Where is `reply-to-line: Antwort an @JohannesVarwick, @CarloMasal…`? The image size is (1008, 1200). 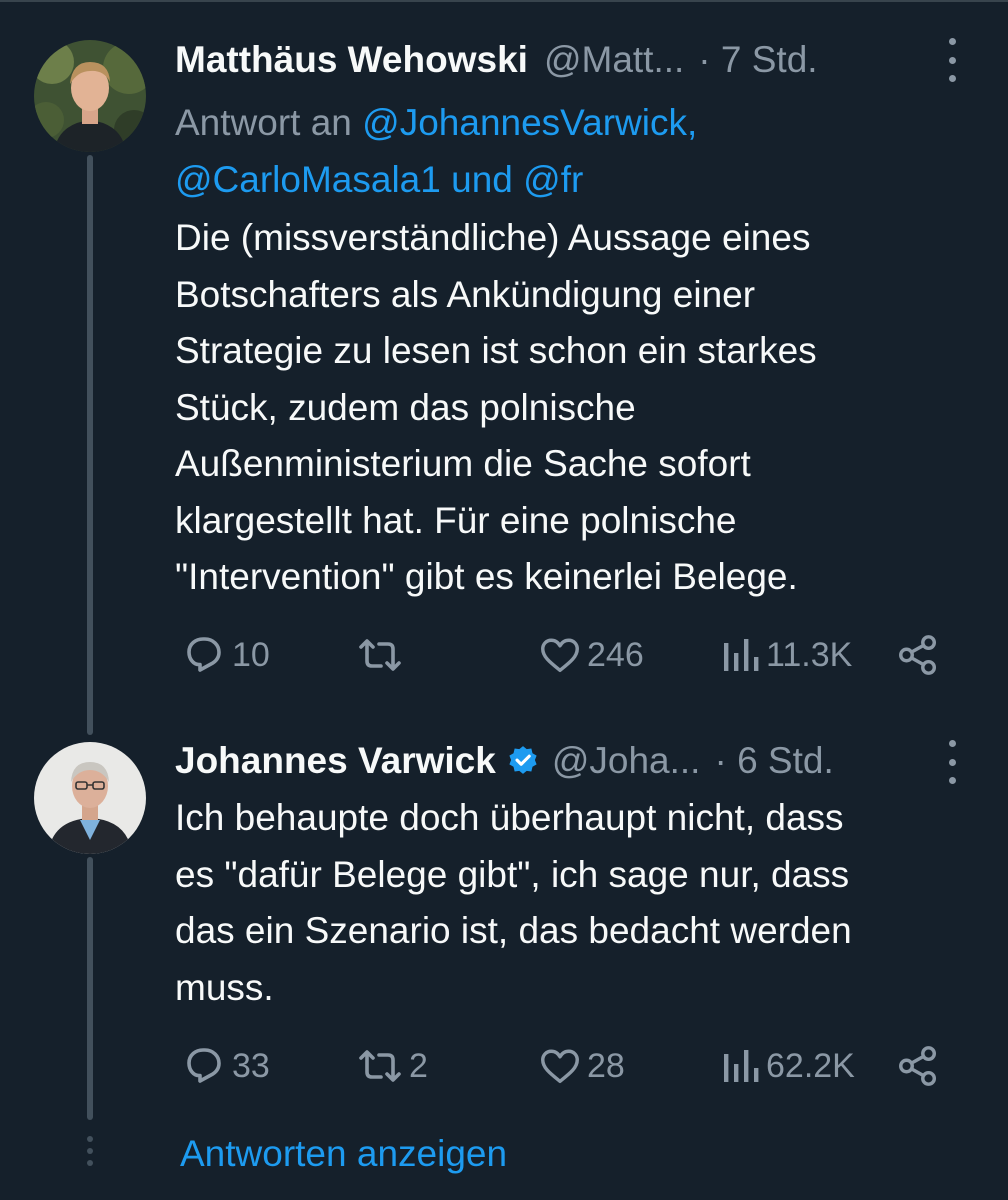
reply-to-line: Antwort an @JohannesVarwick, @CarloMasal… is located at coordinates (575, 151).